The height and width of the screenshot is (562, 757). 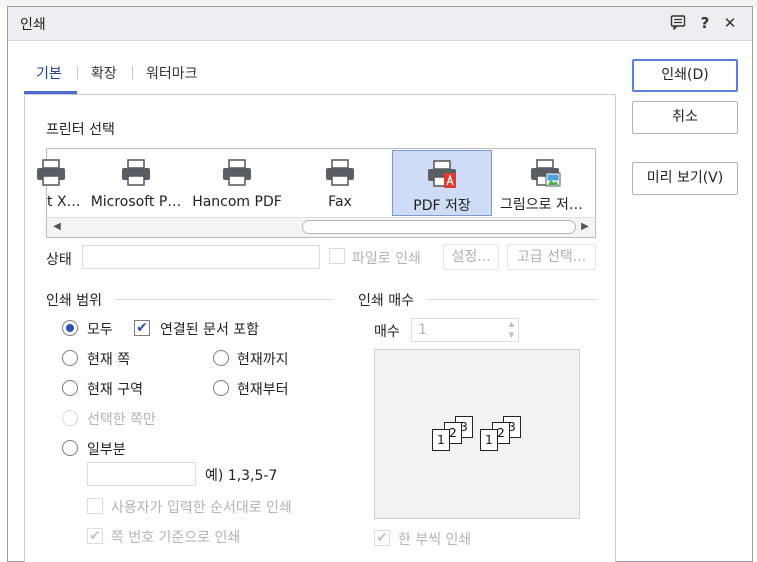 What do you see at coordinates (477, 434) in the screenshot?
I see `copies-preview` at bounding box center [477, 434].